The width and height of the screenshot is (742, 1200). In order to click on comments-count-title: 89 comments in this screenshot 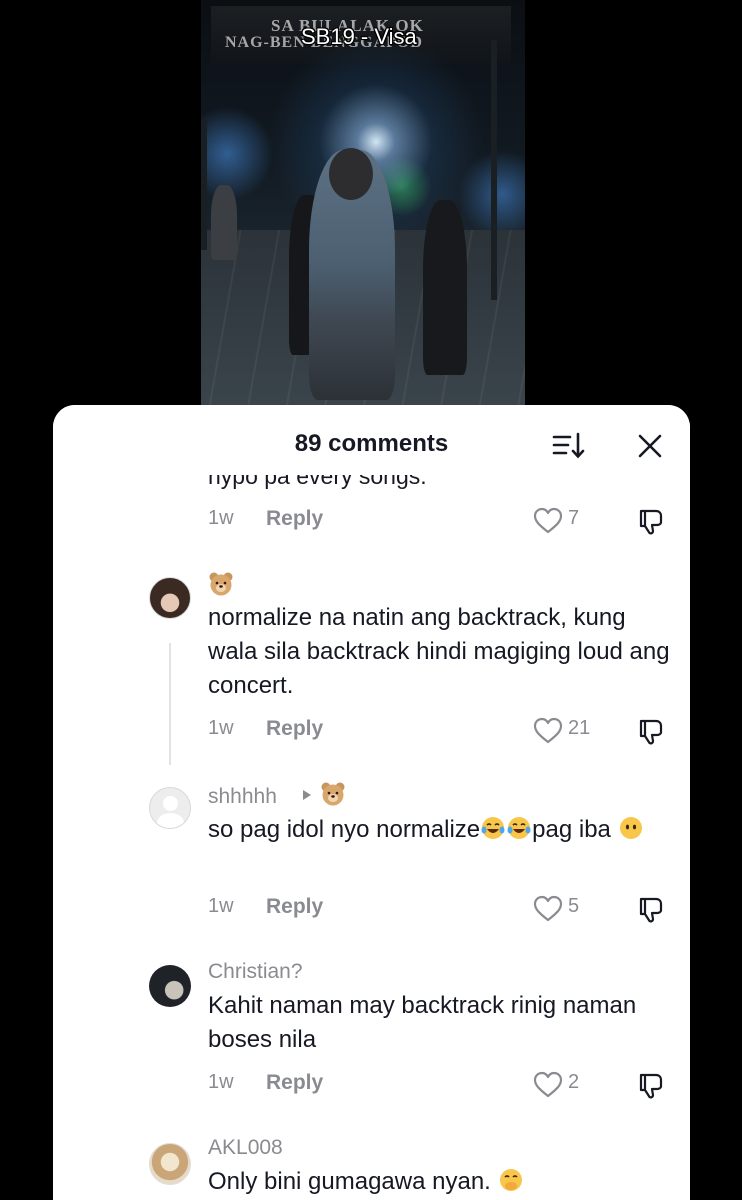, I will do `click(371, 443)`.